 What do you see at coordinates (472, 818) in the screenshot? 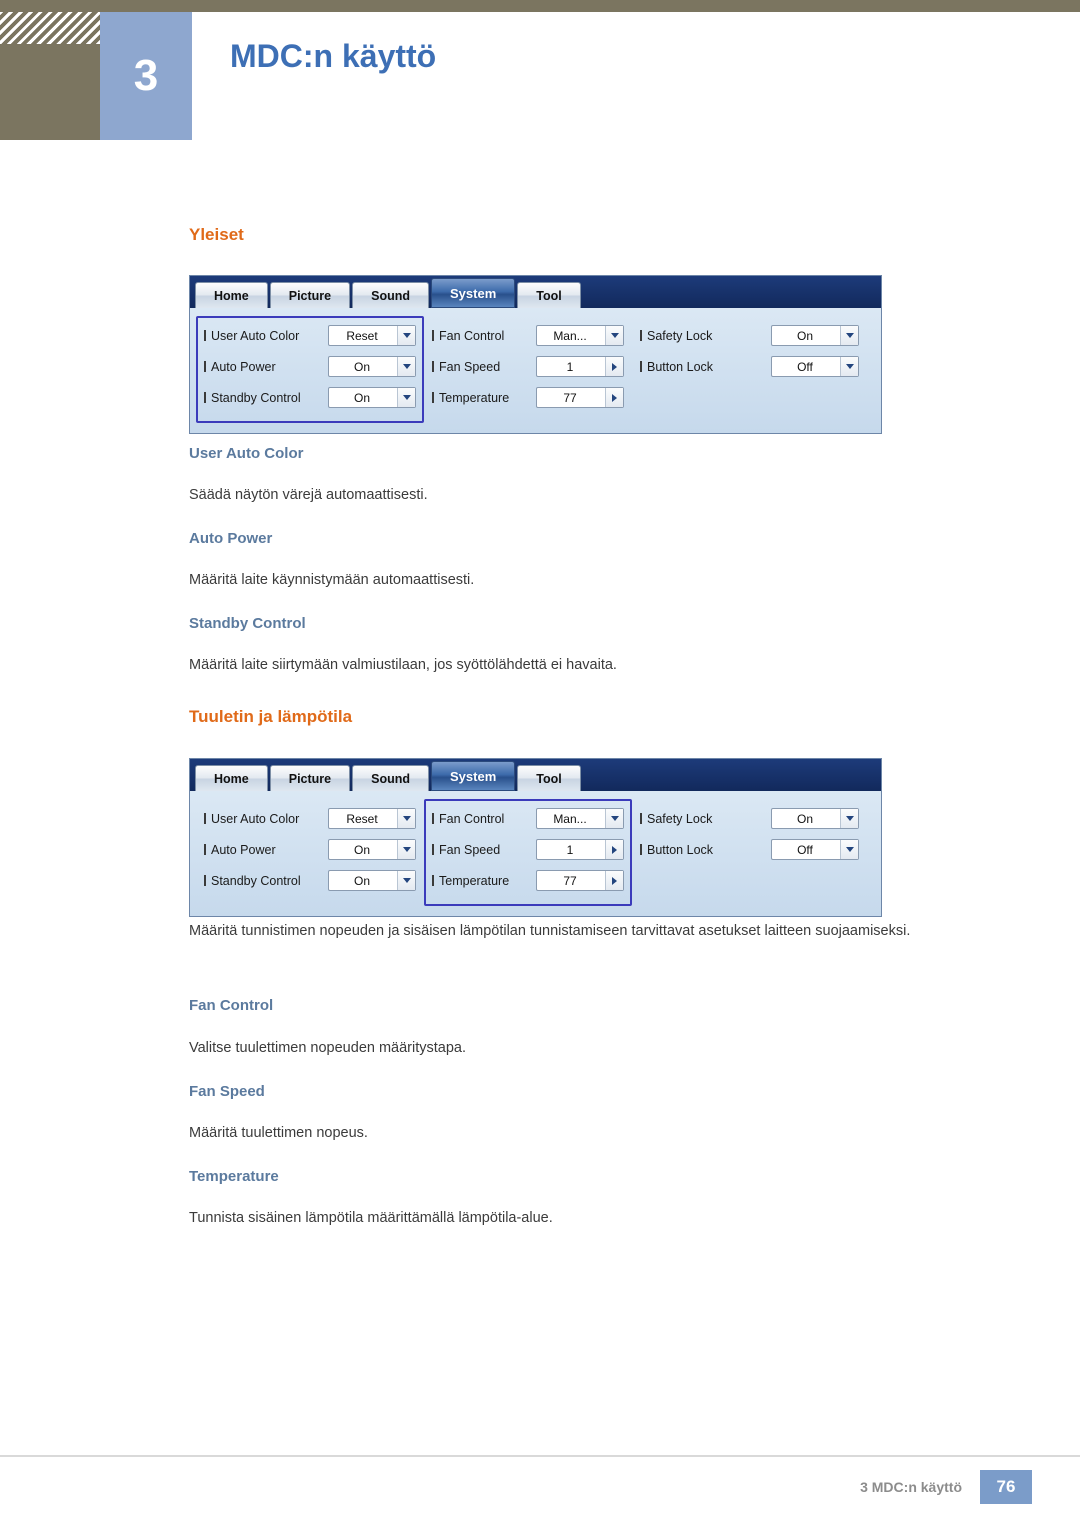
I see `label-text: Fan Control` at bounding box center [472, 818].